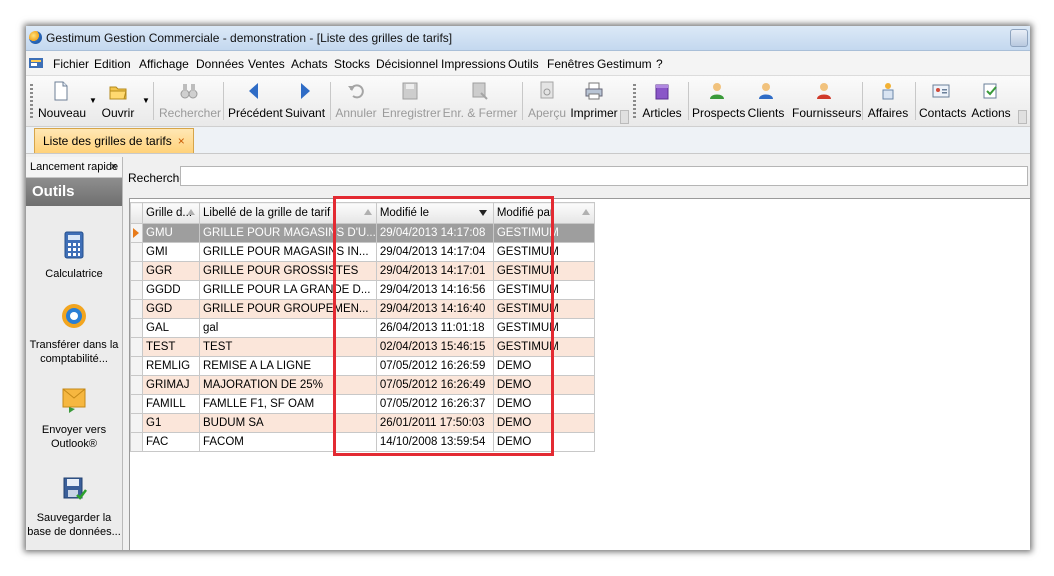  I want to click on cell-libelle: REMISE A LA LIGNE, so click(288, 366).